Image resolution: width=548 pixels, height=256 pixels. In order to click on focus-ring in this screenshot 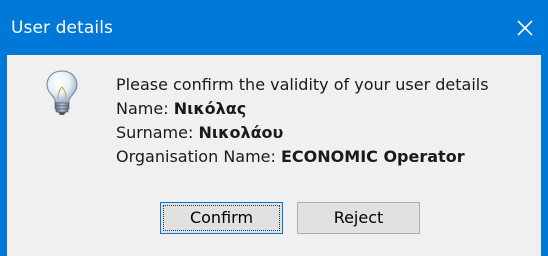, I will do `click(221, 218)`.